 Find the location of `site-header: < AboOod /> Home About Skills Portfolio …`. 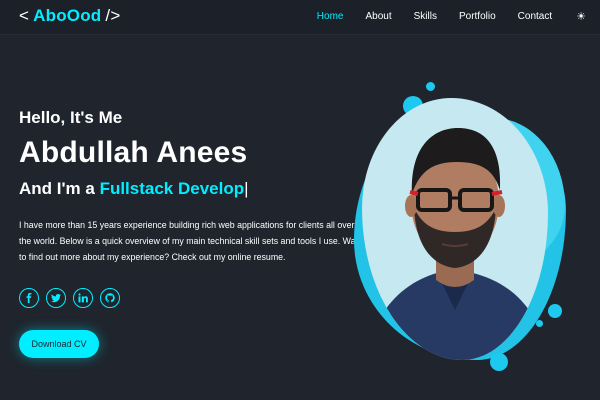

site-header: < AboOod /> Home About Skills Portfolio … is located at coordinates (300, 17).